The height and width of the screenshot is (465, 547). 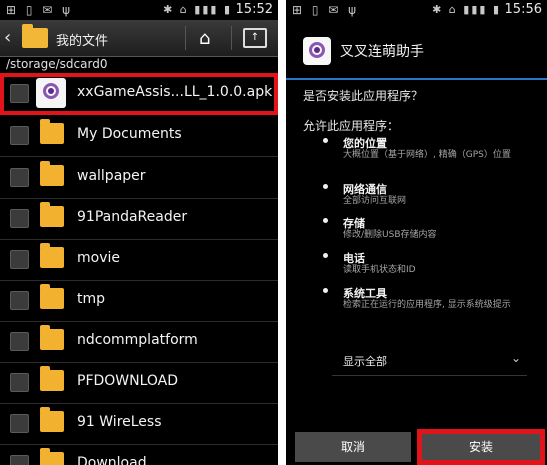 I want to click on list-item: ndcommplatform, so click(x=139, y=342).